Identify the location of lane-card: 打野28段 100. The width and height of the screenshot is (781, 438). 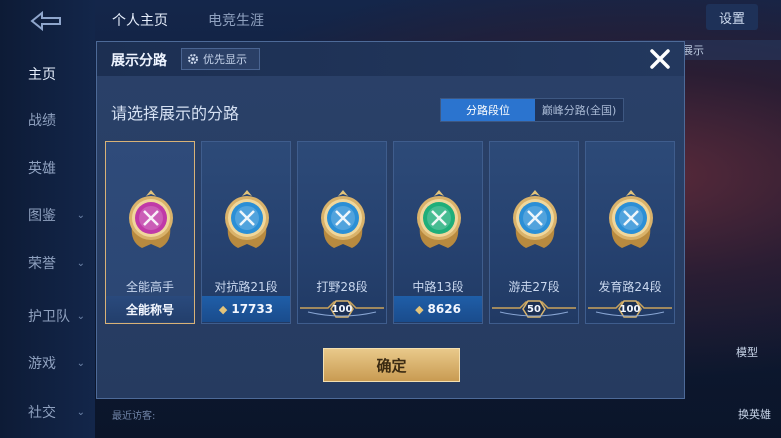
(342, 232).